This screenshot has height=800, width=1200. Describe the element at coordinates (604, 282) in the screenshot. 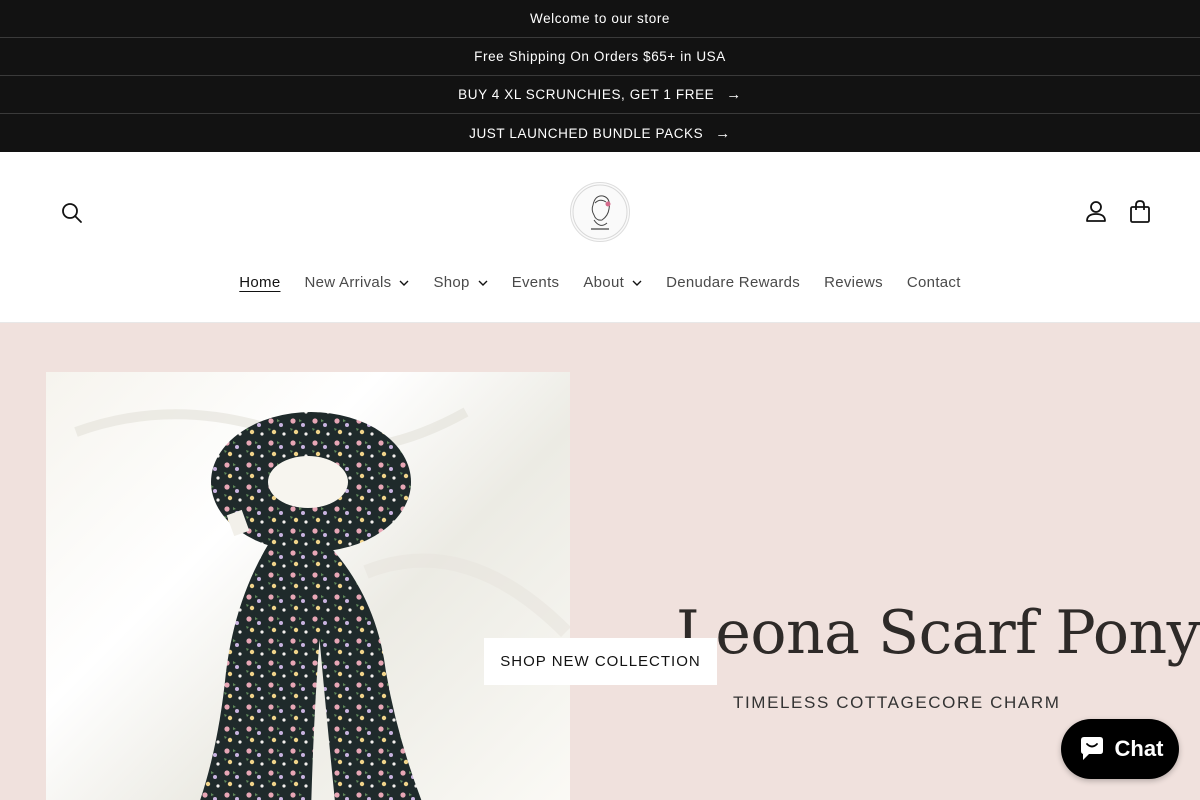

I see `nav-item-label: About` at that location.